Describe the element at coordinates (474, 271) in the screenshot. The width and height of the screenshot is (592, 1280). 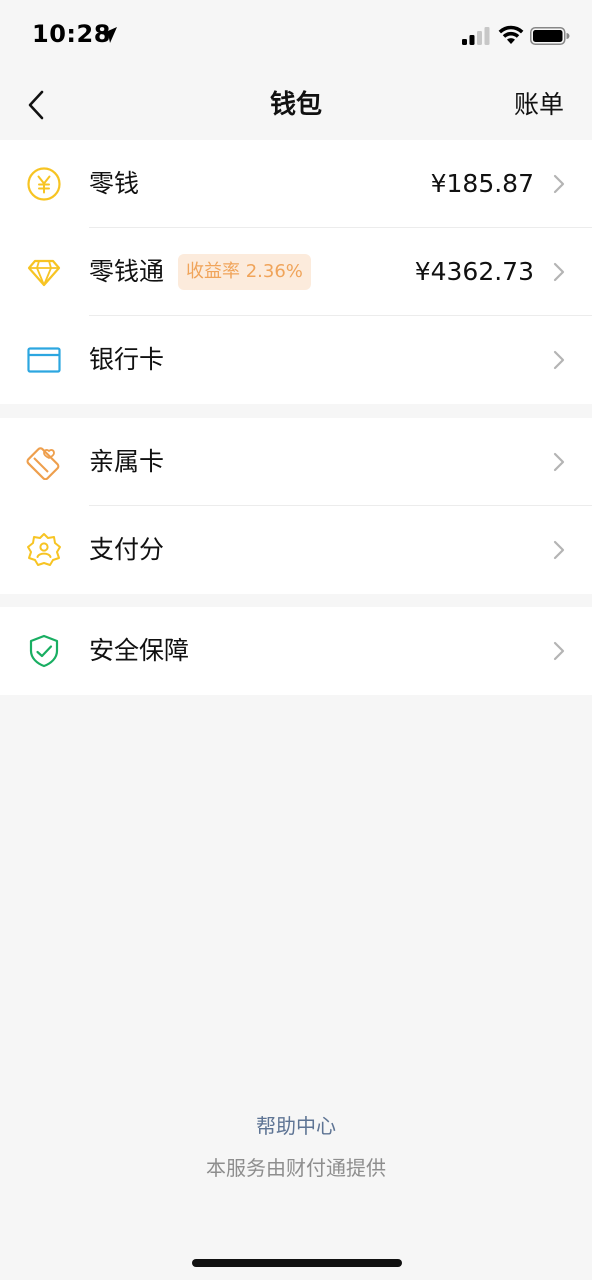
I see `row-value: ¥4362.73` at that location.